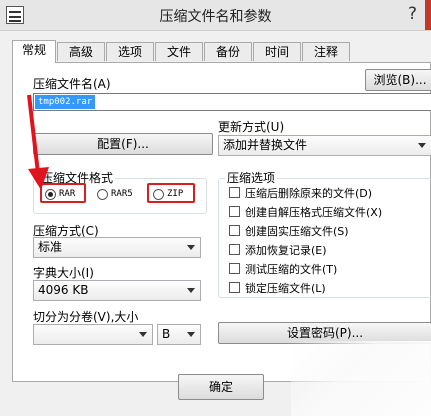 The height and width of the screenshot is (416, 431). Describe the element at coordinates (234, 268) in the screenshot. I see `test-files-checkbox` at that location.